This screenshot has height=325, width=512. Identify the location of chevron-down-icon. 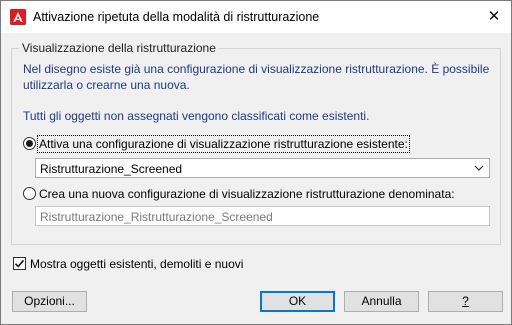
(479, 168).